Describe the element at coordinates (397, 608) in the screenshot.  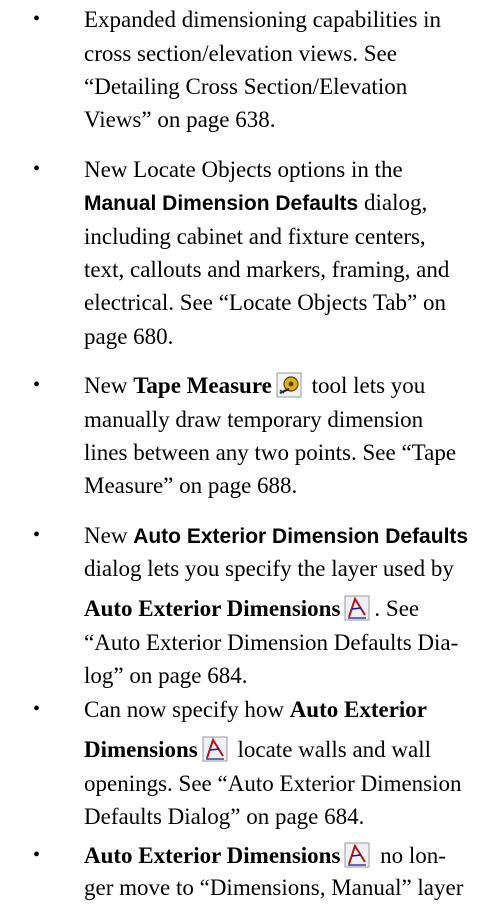
I see `text-run: . See` at that location.